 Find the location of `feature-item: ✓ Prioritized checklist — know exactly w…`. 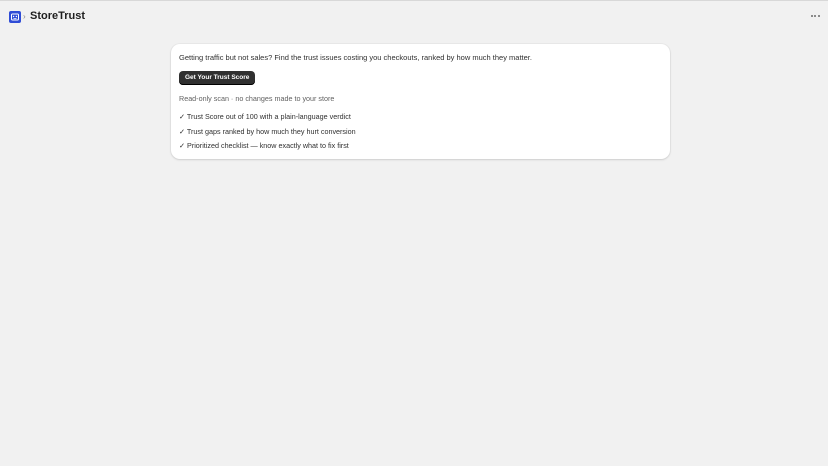

feature-item: ✓ Prioritized checklist — know exactly w… is located at coordinates (264, 145).